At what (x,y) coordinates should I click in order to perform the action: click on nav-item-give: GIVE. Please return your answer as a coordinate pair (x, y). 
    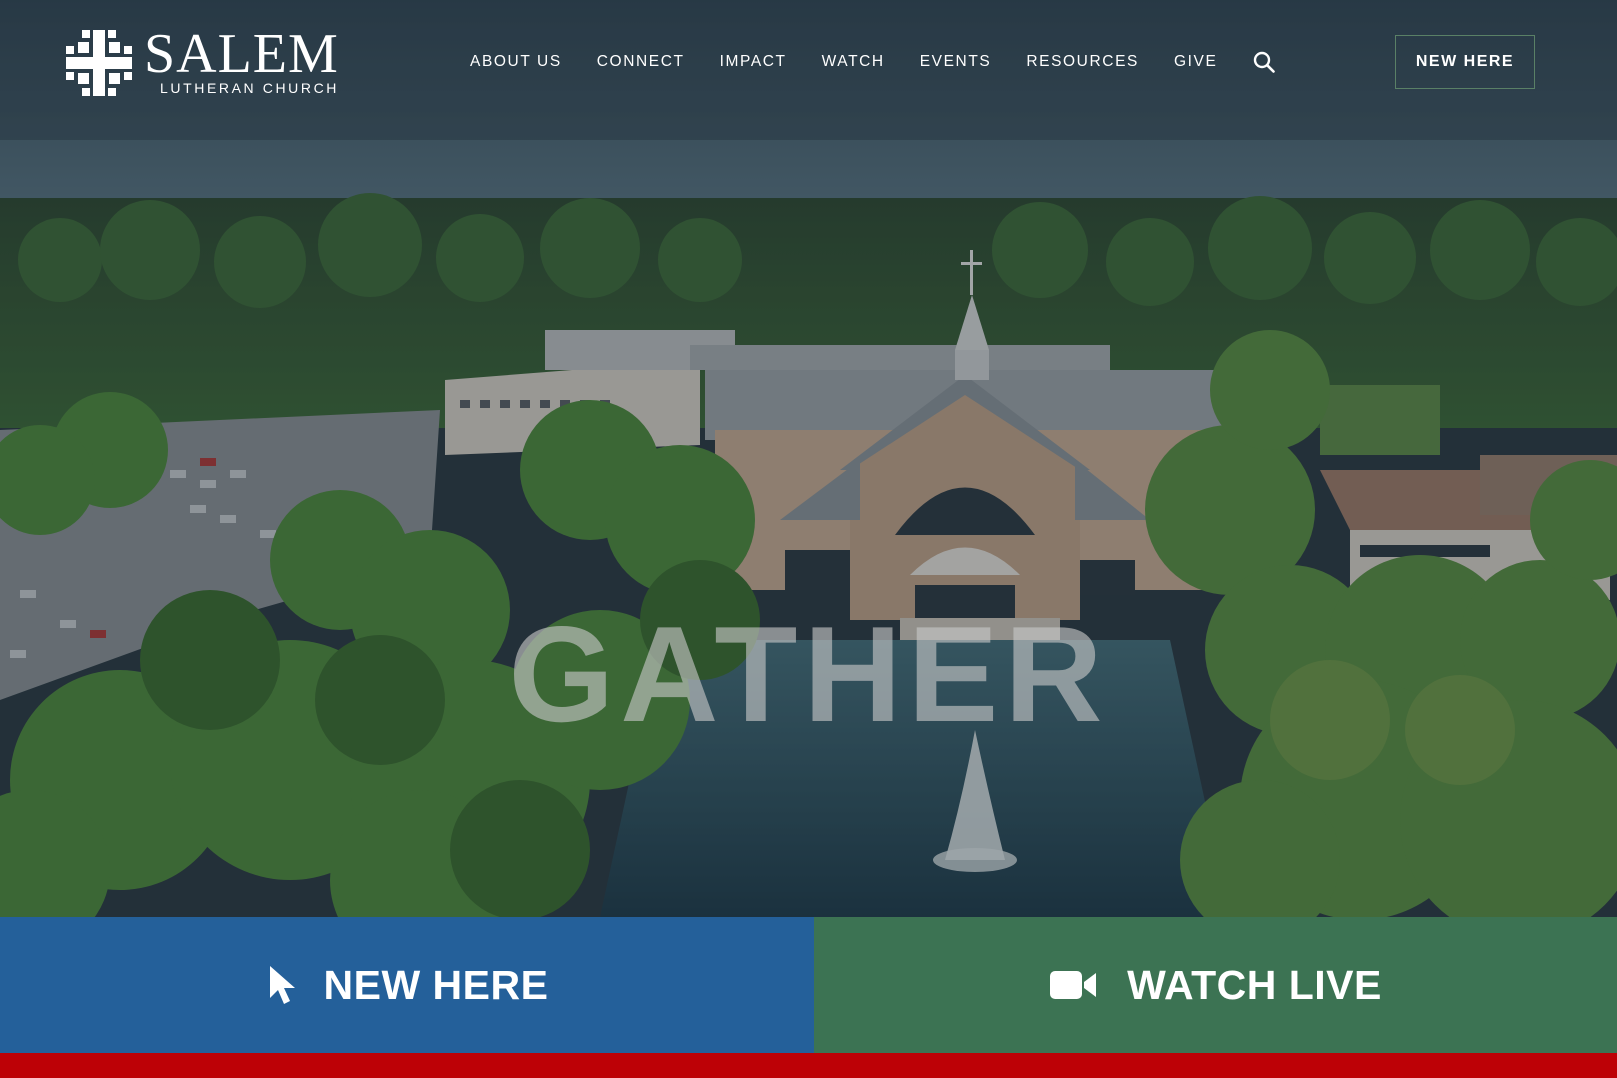
    Looking at the image, I should click on (1195, 62).